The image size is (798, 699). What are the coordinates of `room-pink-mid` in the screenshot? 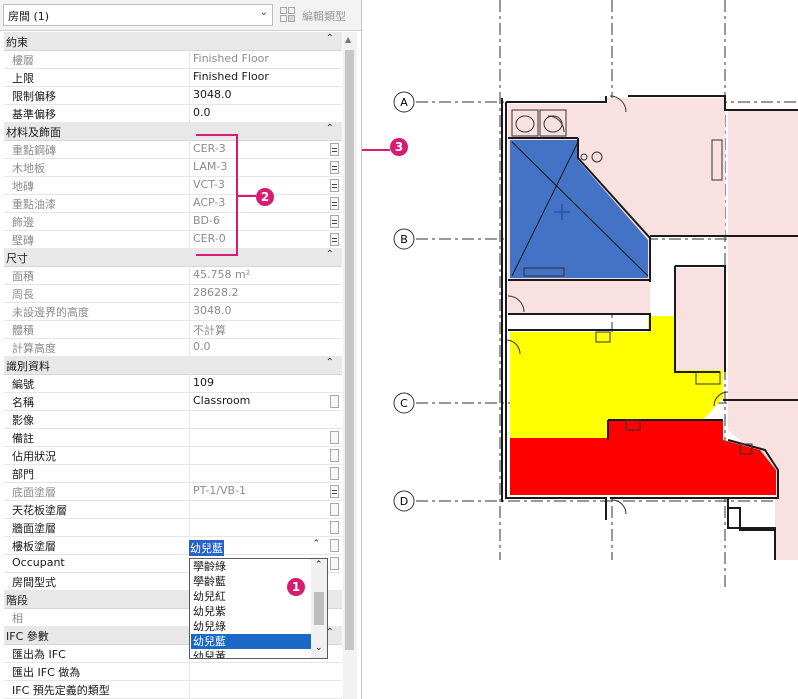 It's located at (579, 297).